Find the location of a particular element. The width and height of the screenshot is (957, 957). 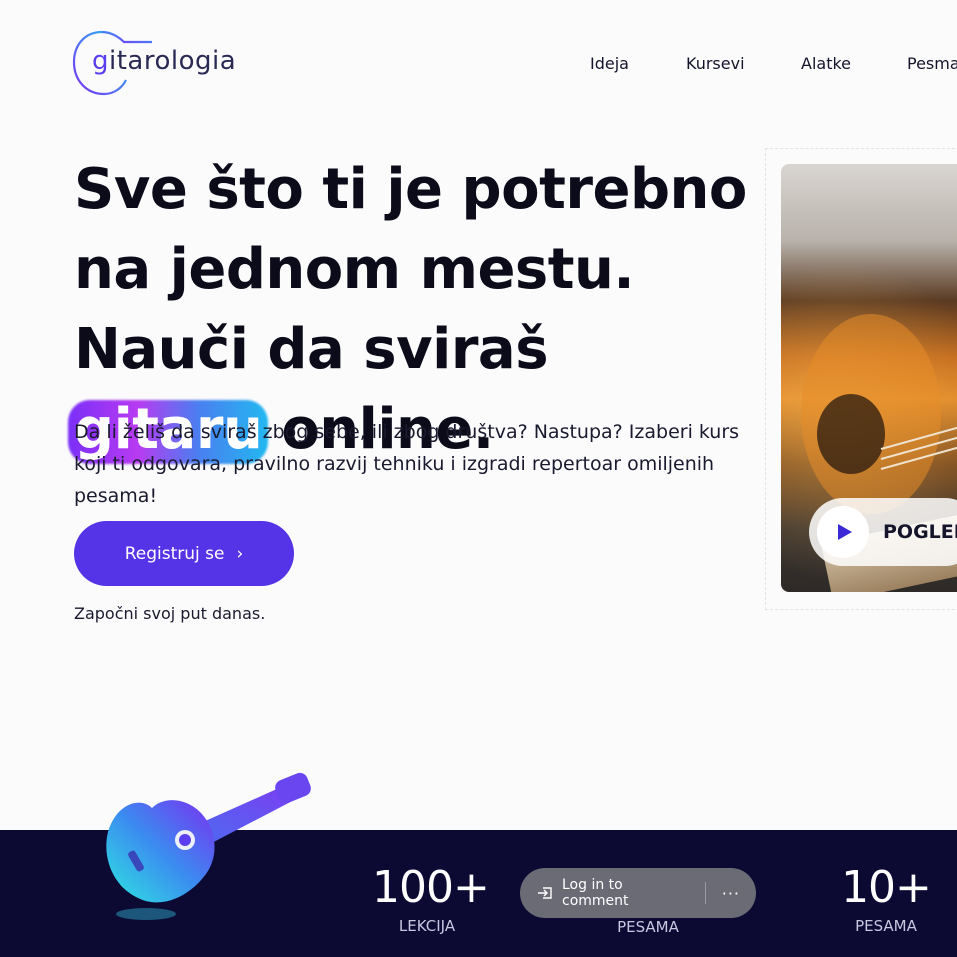

login-icon is located at coordinates (545, 893).